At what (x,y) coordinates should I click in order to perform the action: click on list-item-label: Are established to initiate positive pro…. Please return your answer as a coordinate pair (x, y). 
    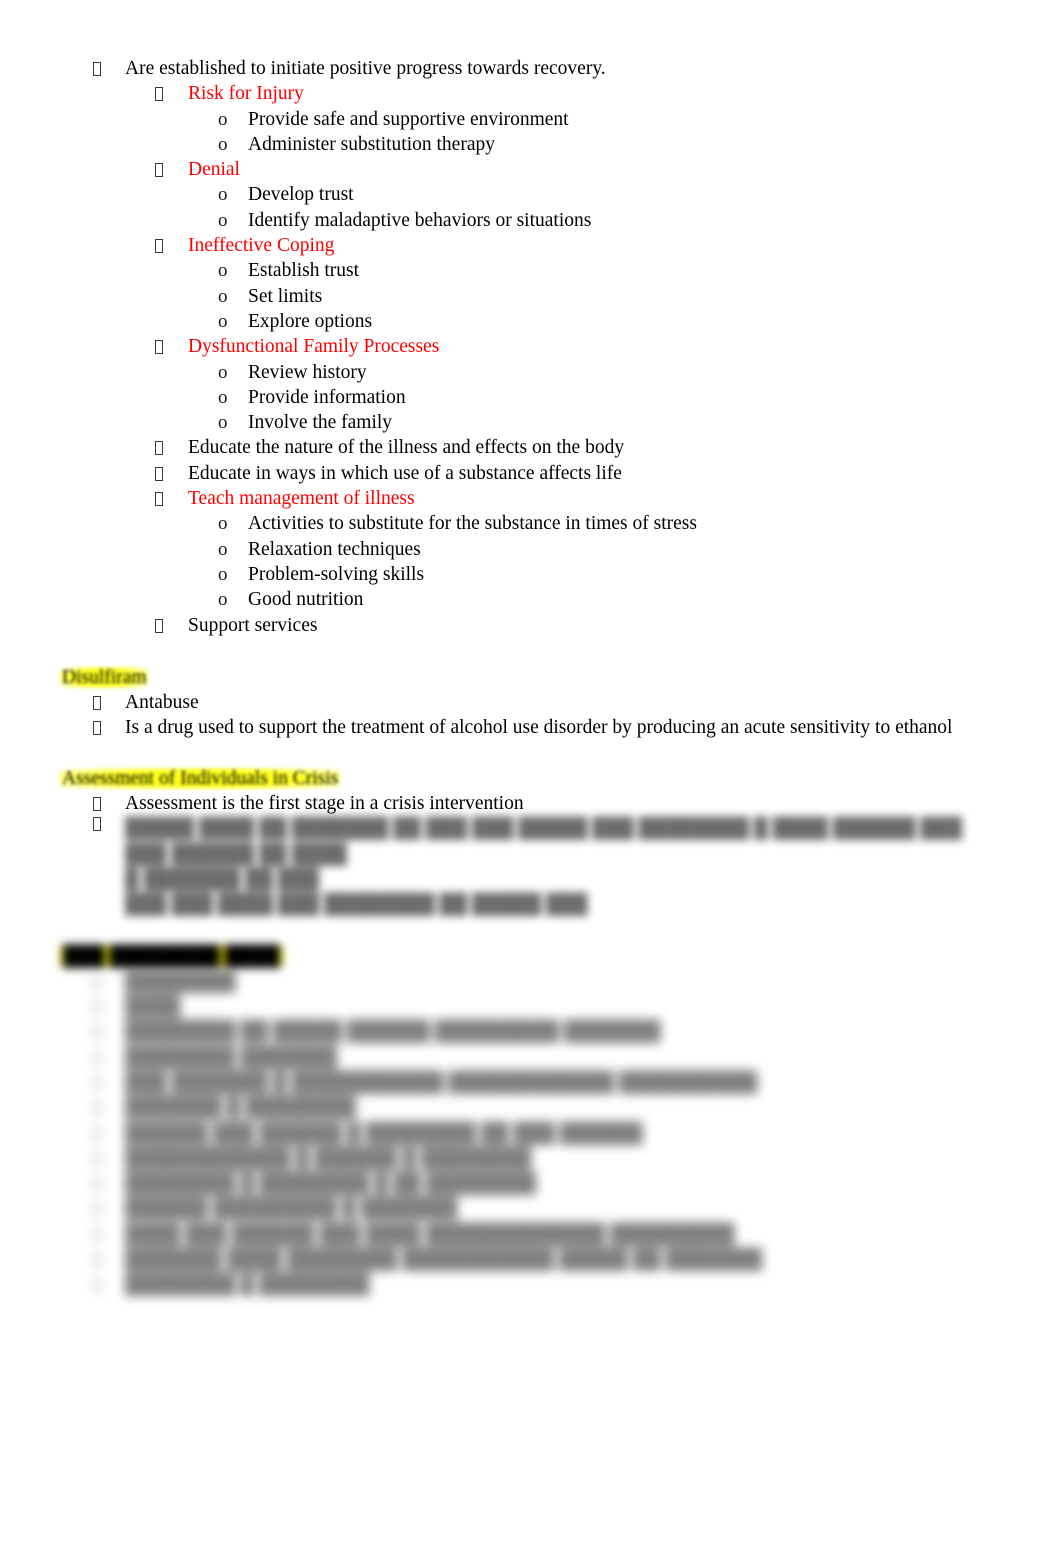
    Looking at the image, I should click on (365, 68).